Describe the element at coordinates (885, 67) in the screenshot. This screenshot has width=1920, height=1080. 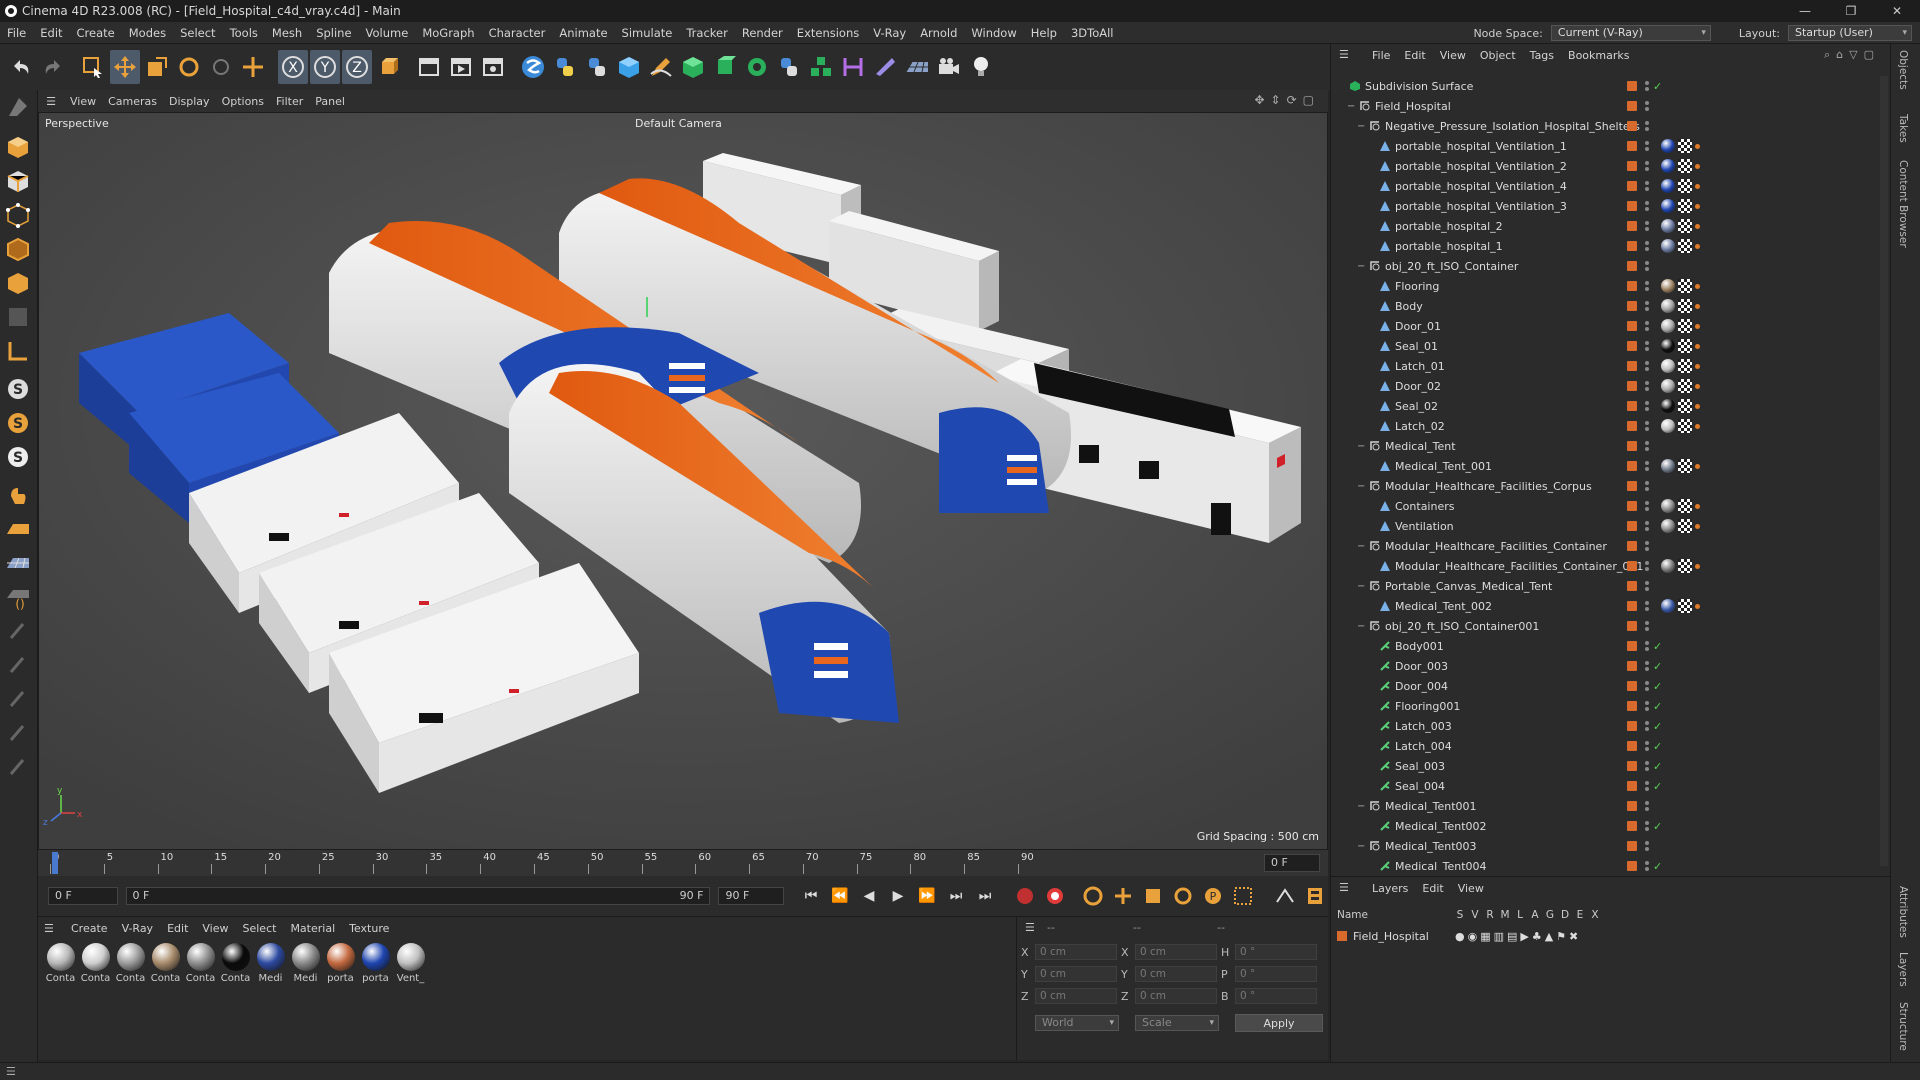
I see `field-button` at that location.